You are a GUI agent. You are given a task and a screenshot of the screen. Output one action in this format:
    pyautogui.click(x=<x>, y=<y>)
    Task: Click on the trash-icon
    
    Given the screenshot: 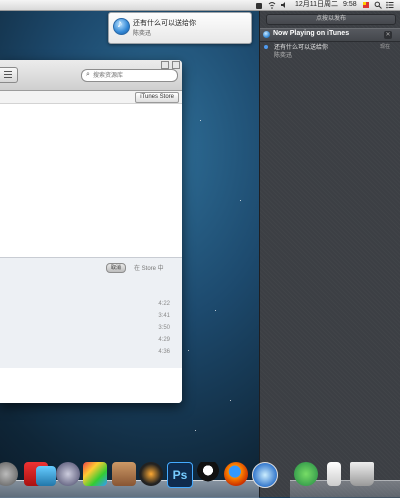 What is the action you would take?
    pyautogui.click(x=362, y=474)
    